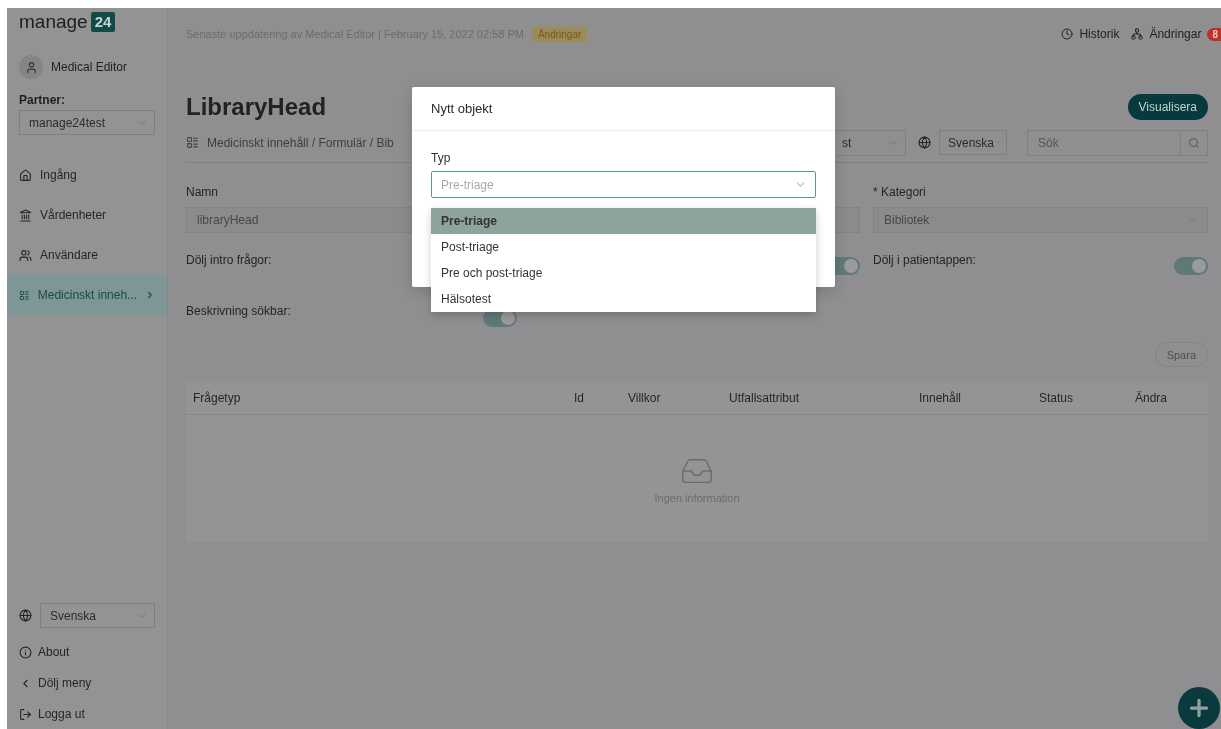  I want to click on column-header: Ändra, so click(1152, 397).